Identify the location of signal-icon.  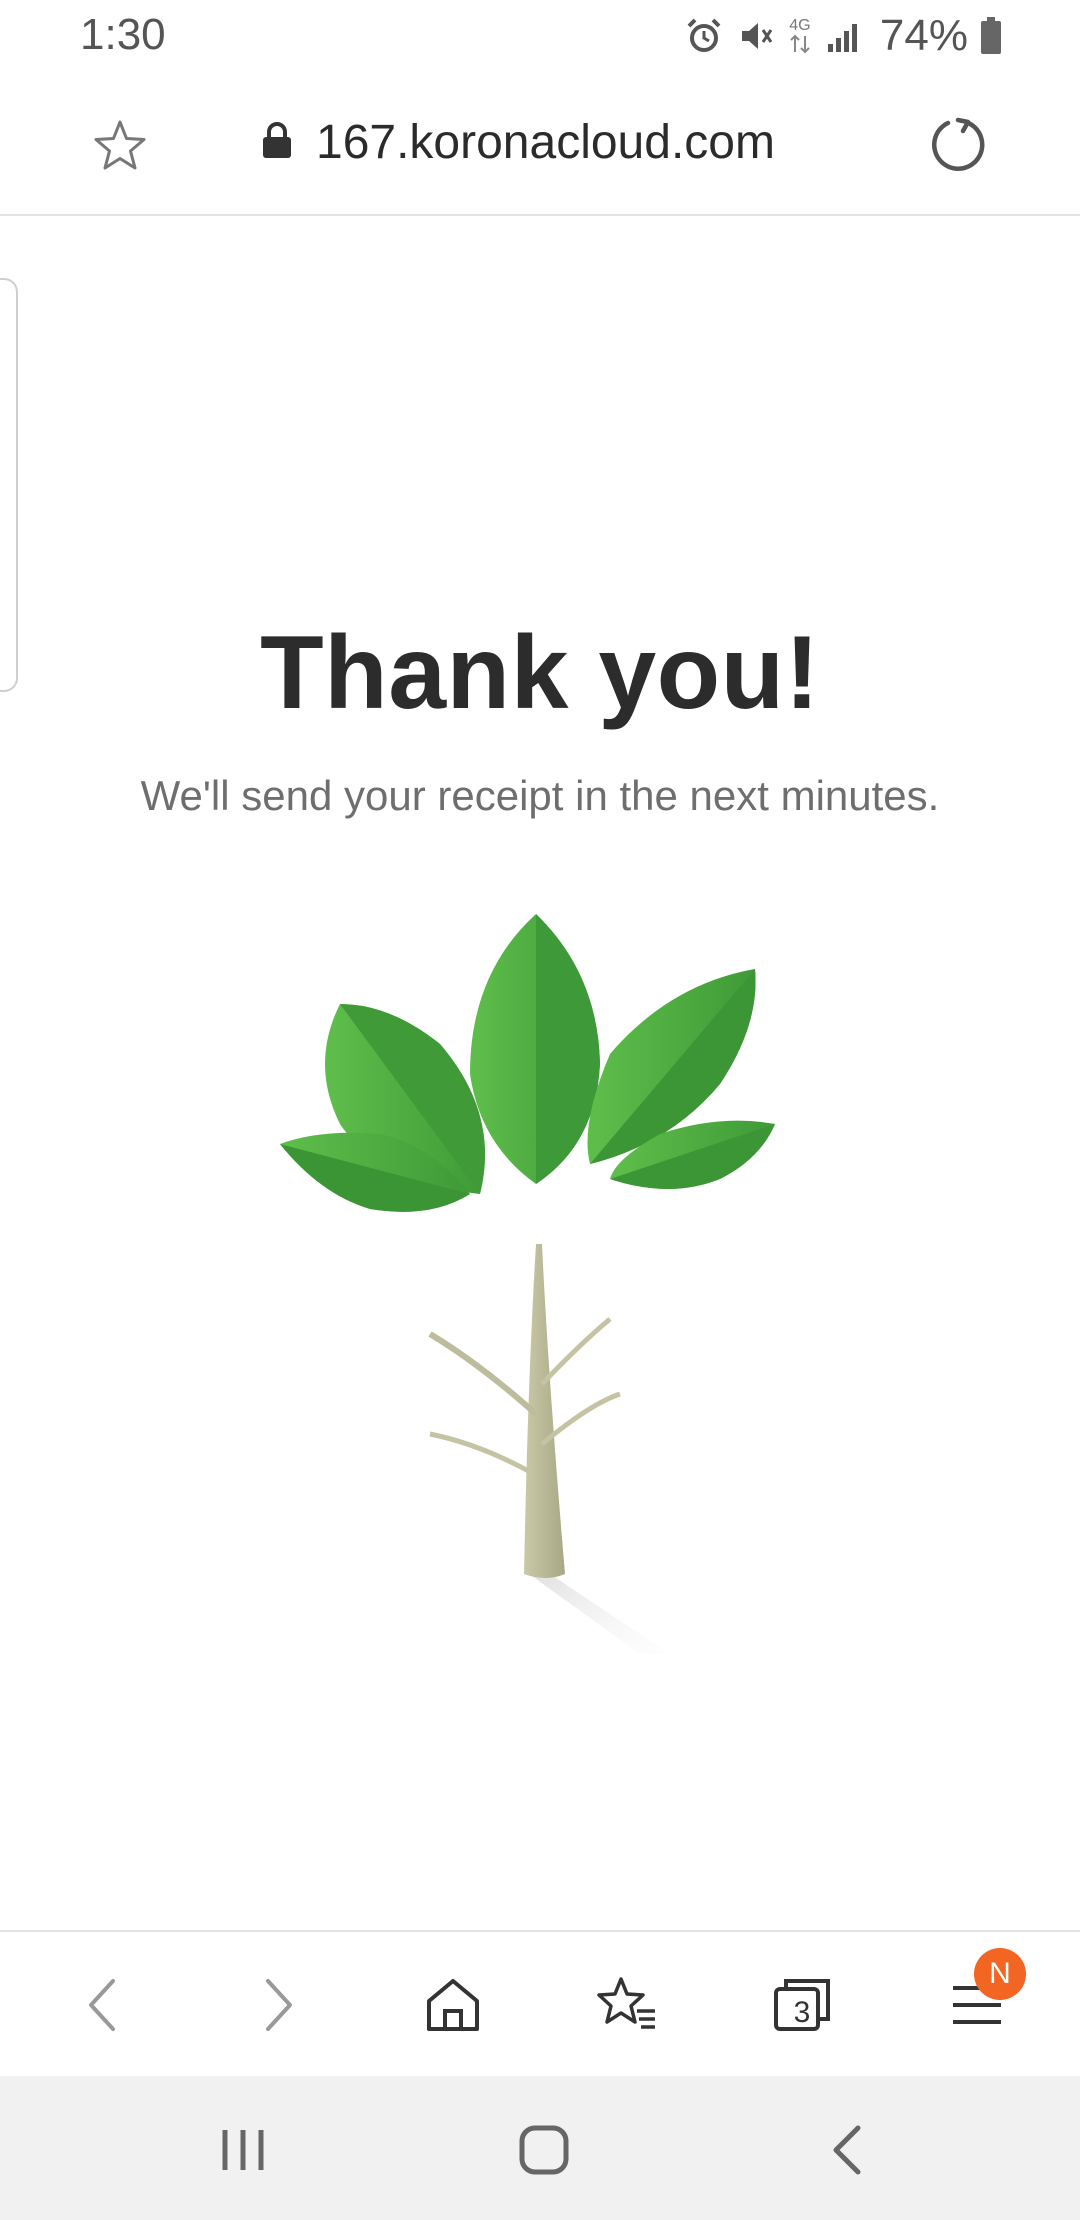
(844, 36).